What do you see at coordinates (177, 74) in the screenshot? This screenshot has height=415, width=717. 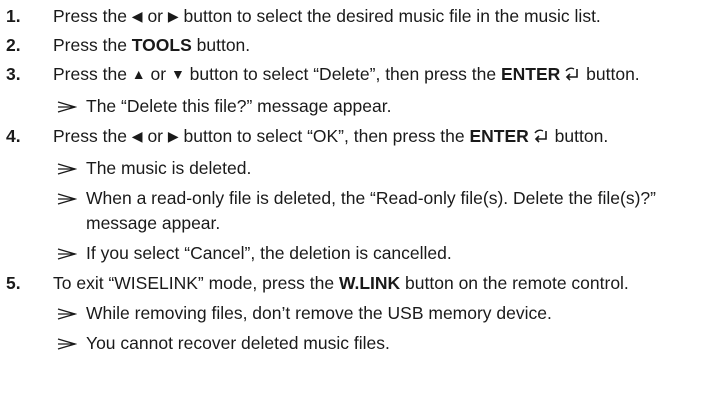 I see `down-triangle-icon: ▼` at bounding box center [177, 74].